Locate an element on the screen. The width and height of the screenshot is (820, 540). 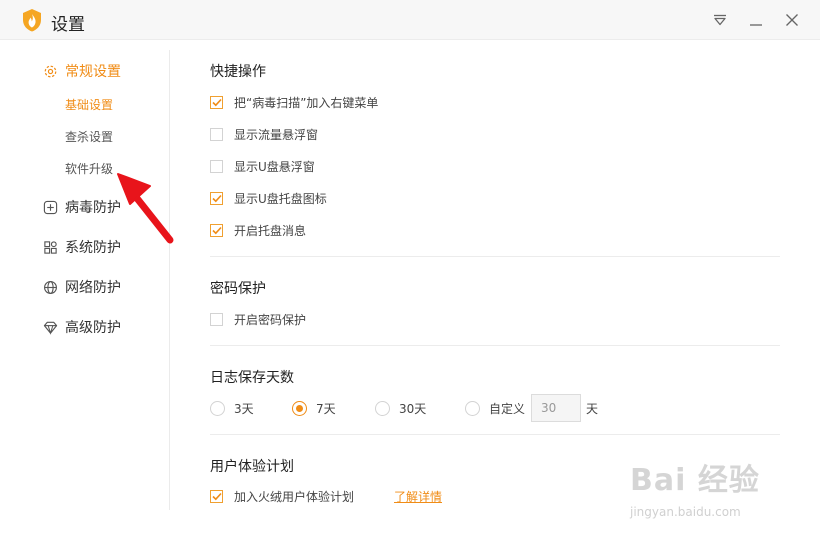
sidebar-item-label: 网络防护 is located at coordinates (93, 288).